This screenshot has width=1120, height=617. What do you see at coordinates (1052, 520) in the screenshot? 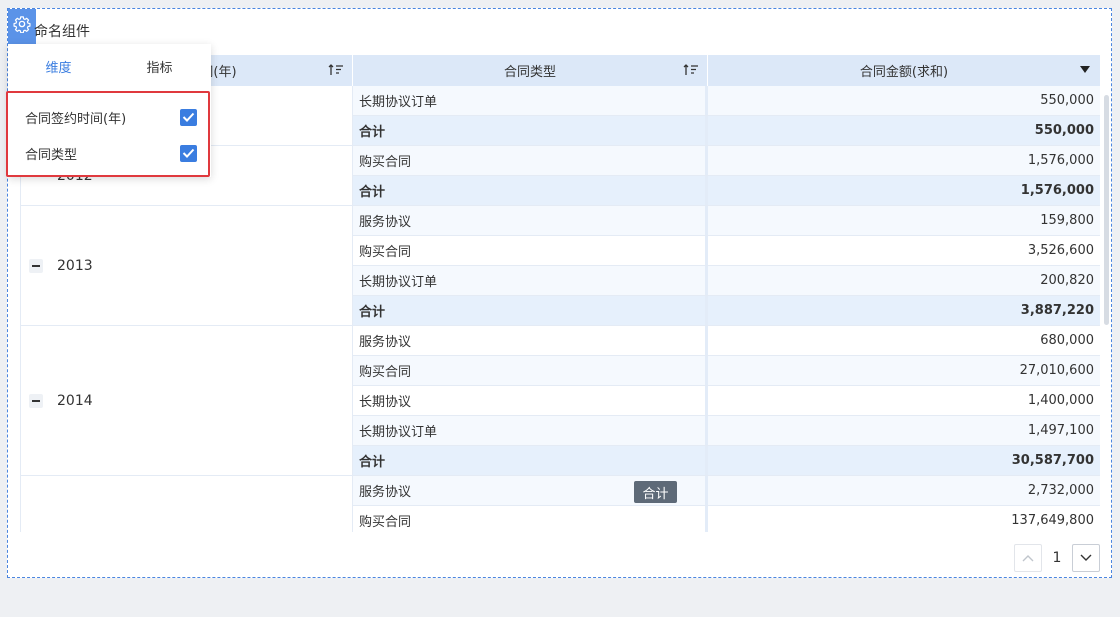
I see `cell-contract-amount: 137,649,800` at bounding box center [1052, 520].